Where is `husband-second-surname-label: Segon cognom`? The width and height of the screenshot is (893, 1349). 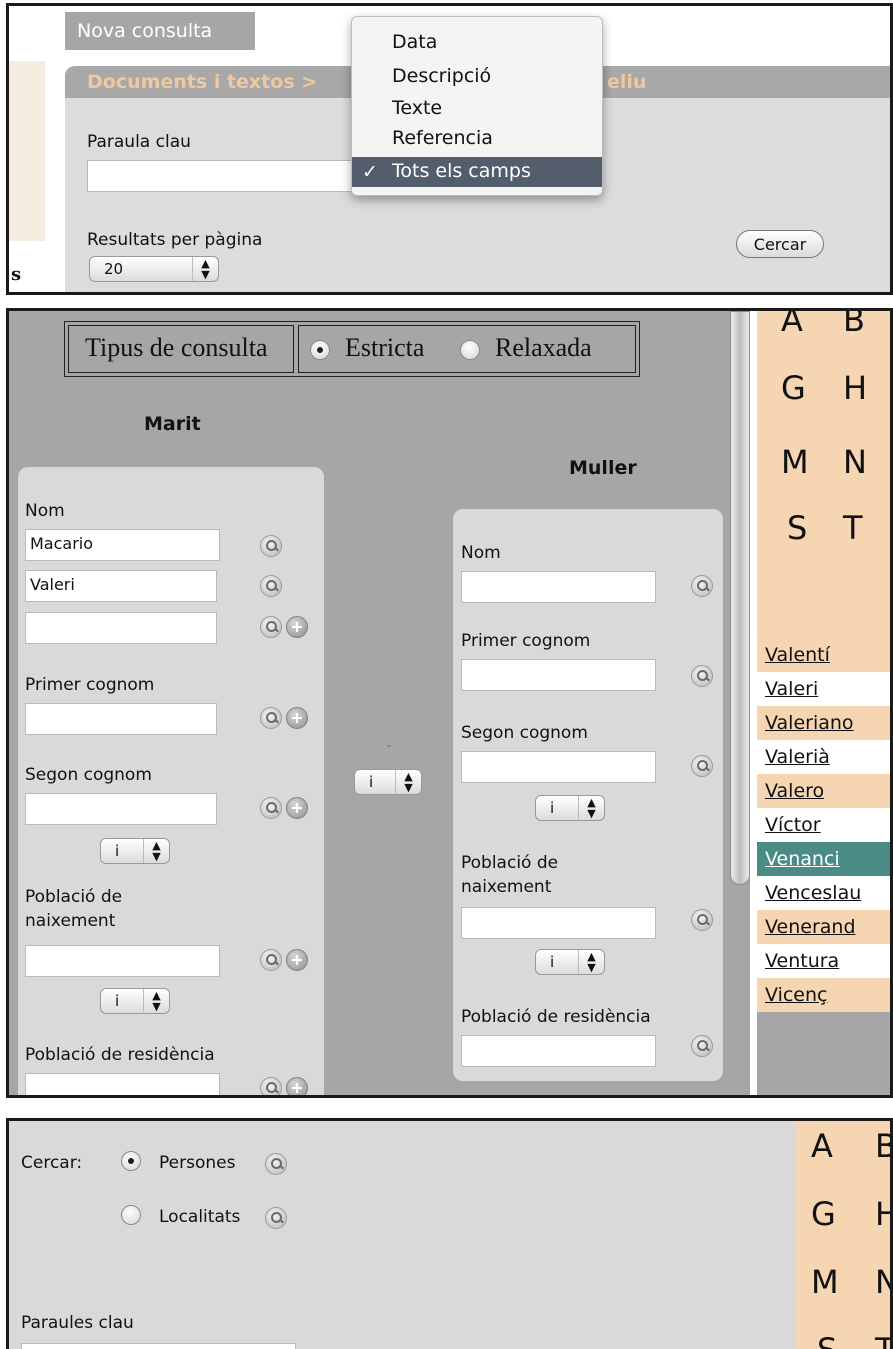
husband-second-surname-label: Segon cognom is located at coordinates (88, 775).